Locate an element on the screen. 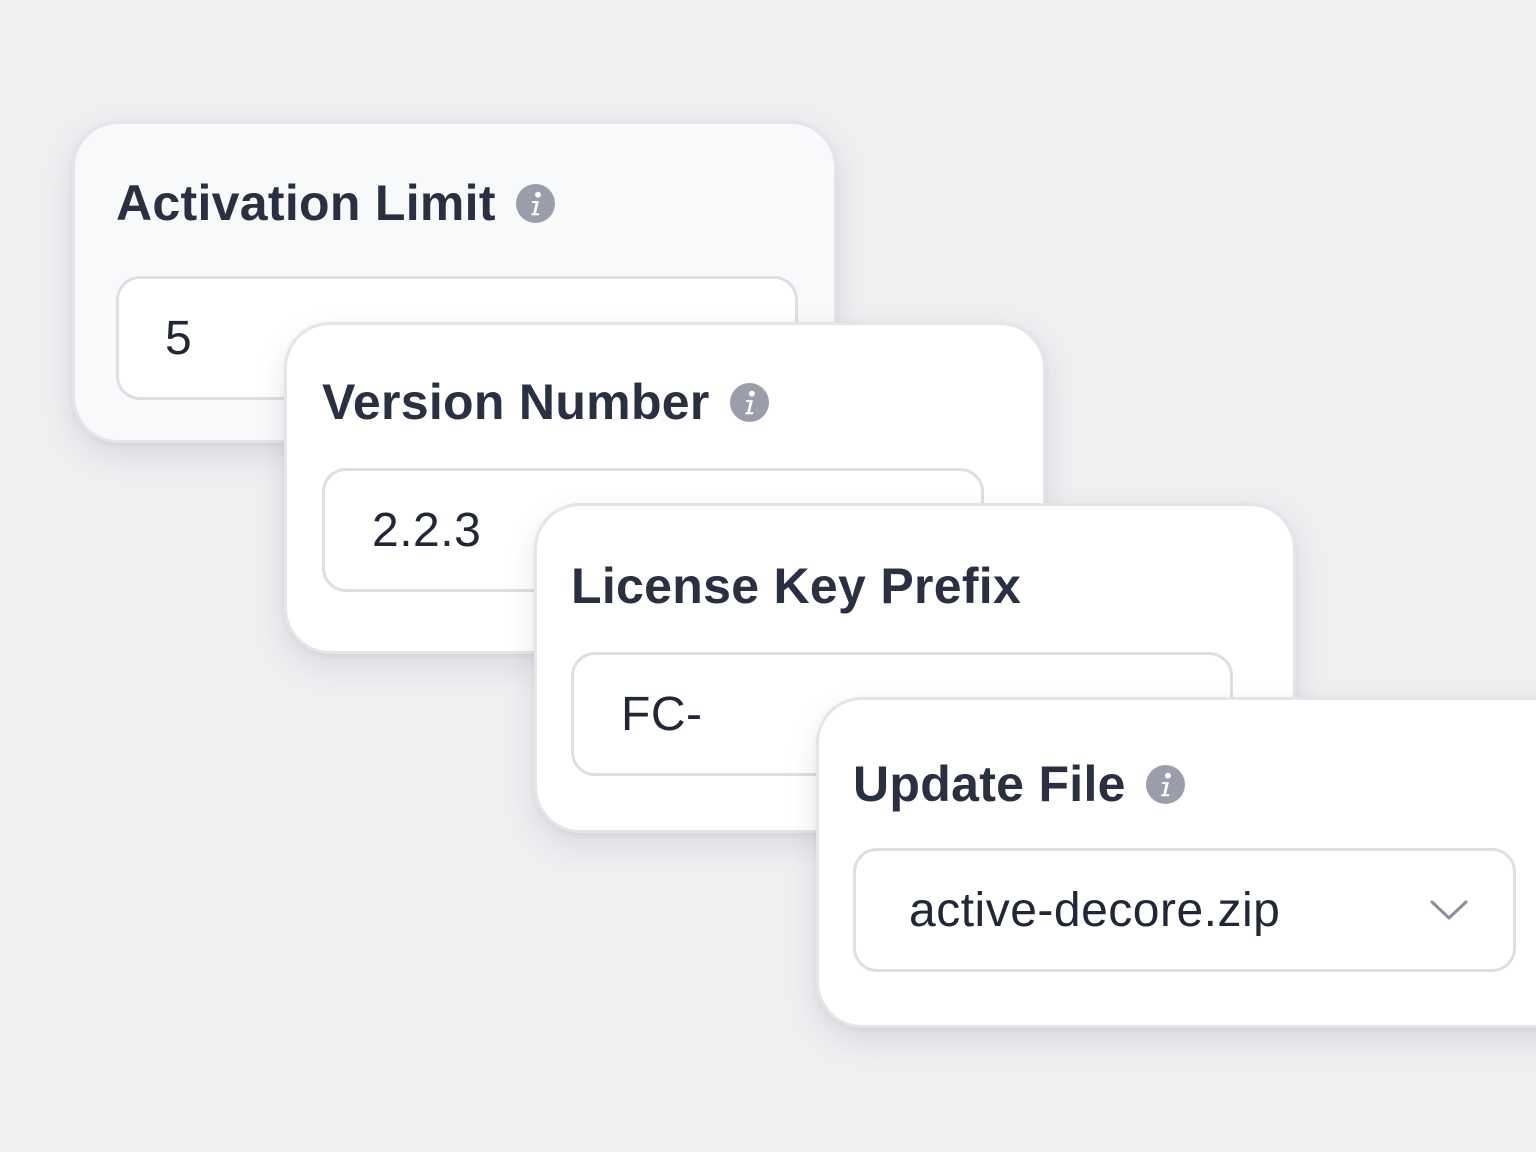  version-number-label-row: Version Number is located at coordinates (545, 402).